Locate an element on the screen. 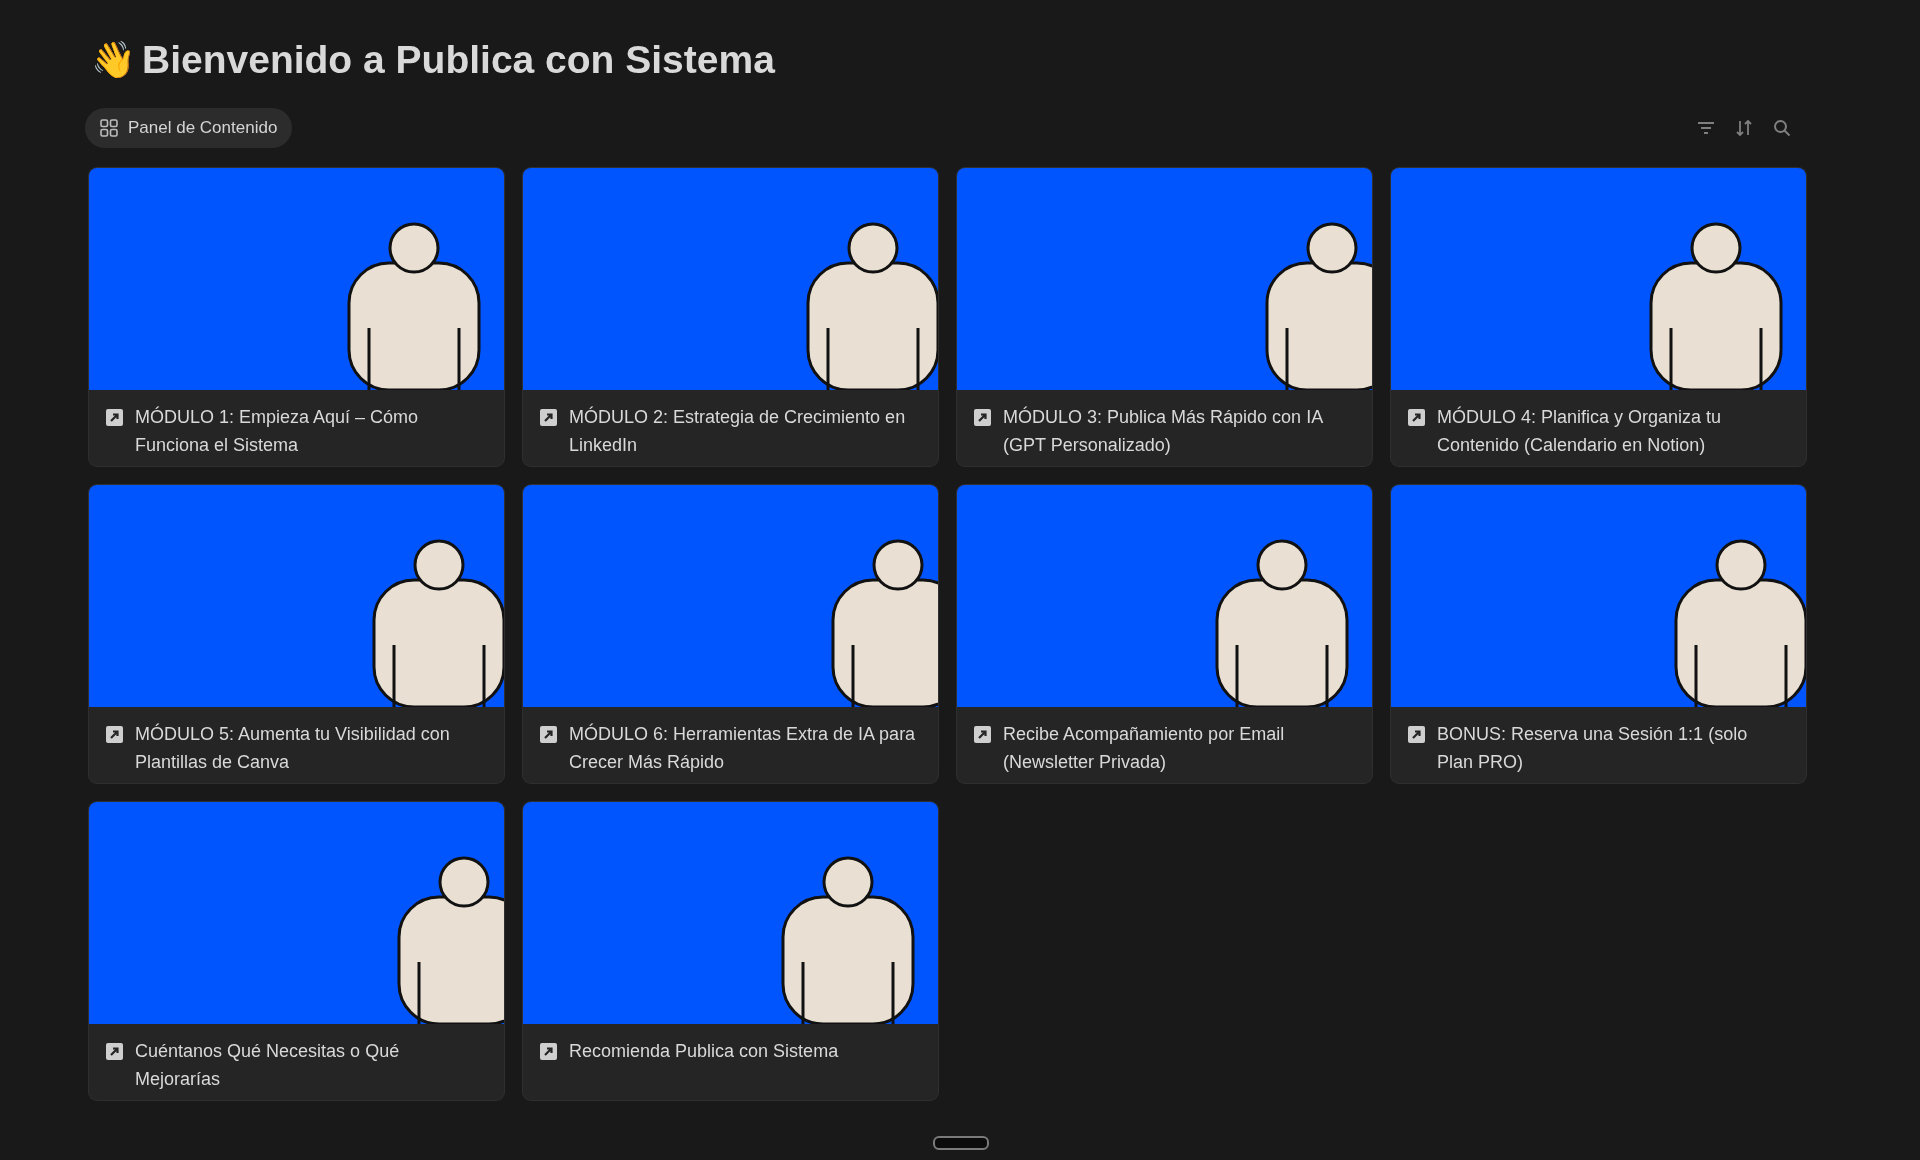  content-card: MÓDULO 4: Planifica y Organiza tu Contenido (Calendario en Notion) is located at coordinates (1598, 317).